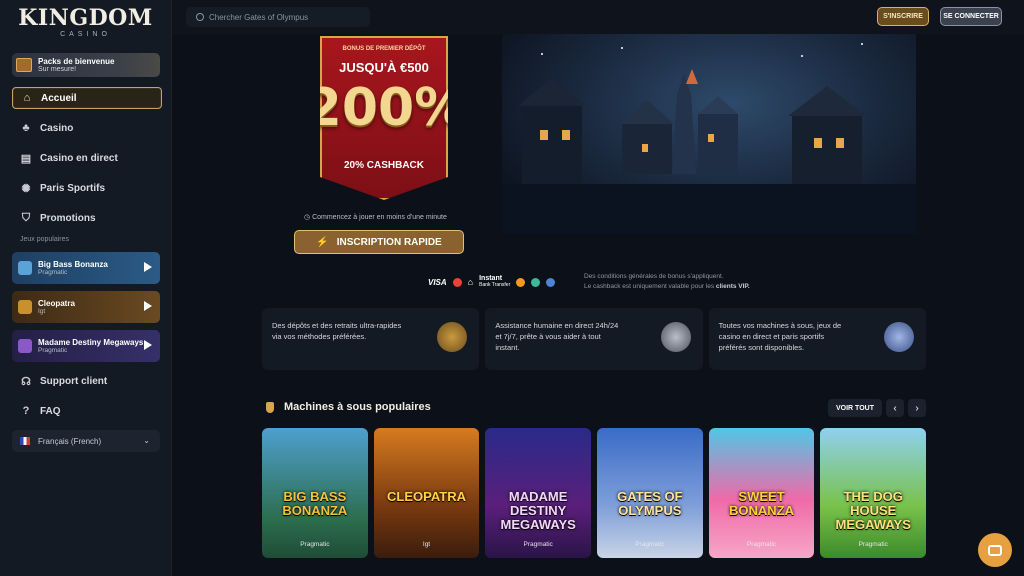 This screenshot has height=576, width=1024. Describe the element at coordinates (389, 242) in the screenshot. I see `cta-label: INSCRIPTION RAPIDE` at that location.